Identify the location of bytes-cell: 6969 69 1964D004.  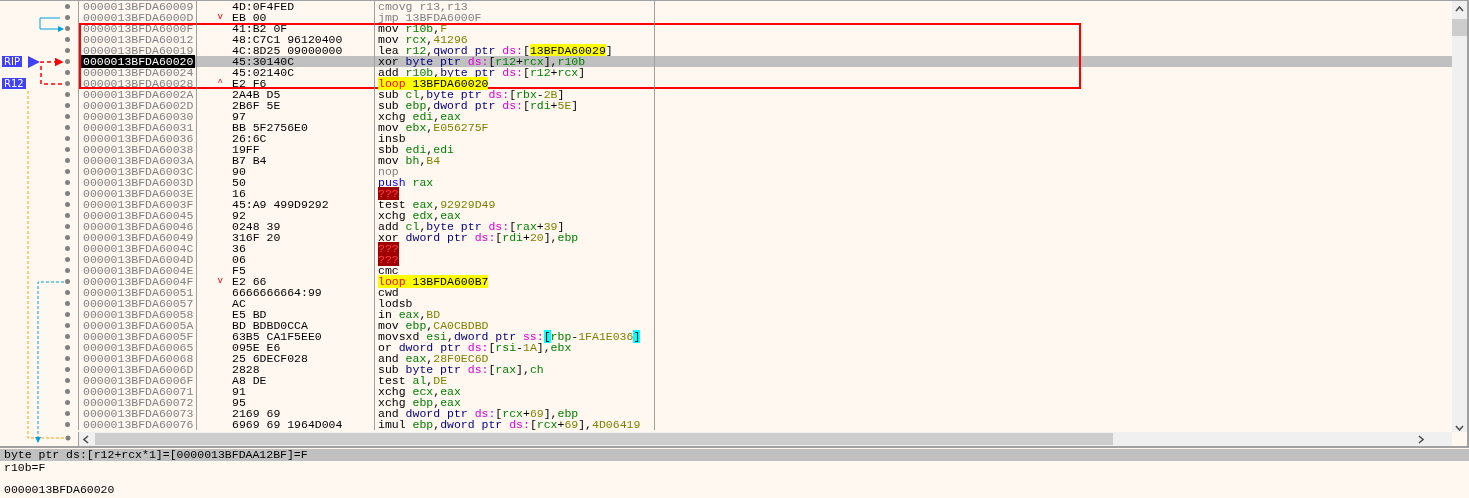
(287, 424).